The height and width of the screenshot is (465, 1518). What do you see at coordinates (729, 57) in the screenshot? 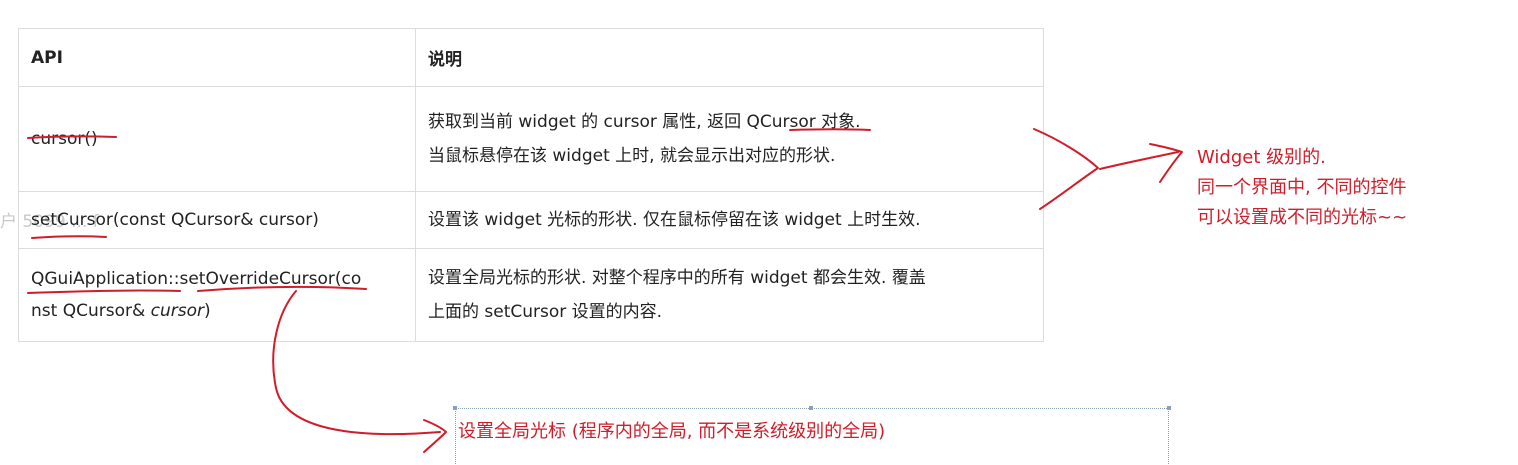
I see `column-header-desc: 说明` at bounding box center [729, 57].